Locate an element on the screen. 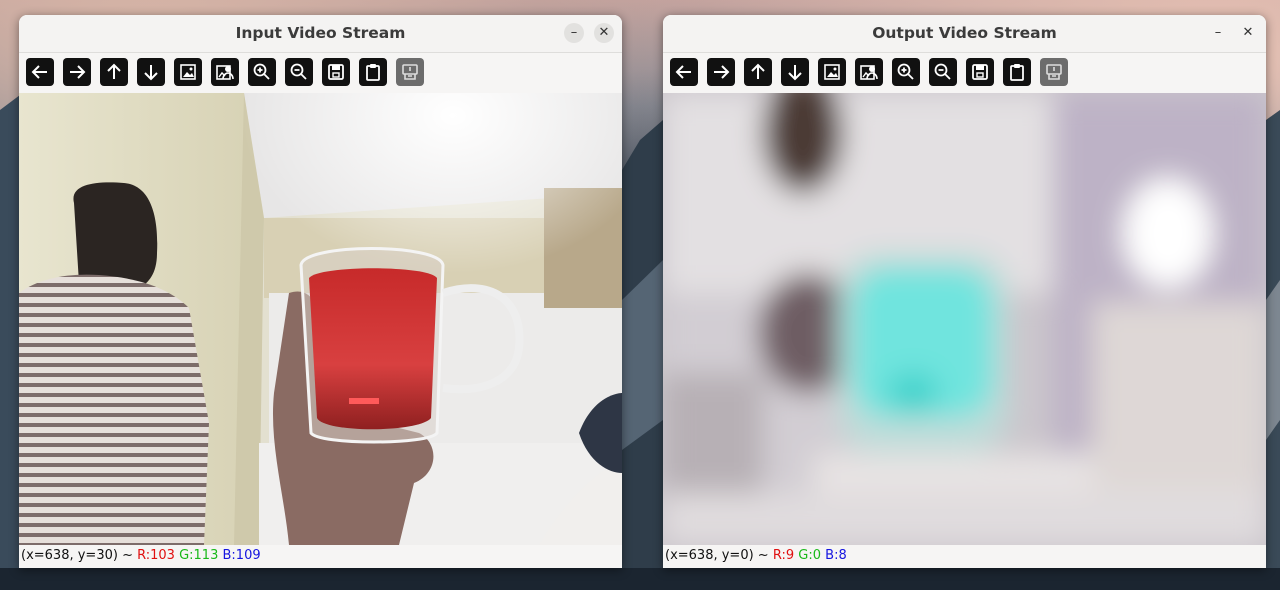 Image resolution: width=1280 pixels, height=590 pixels. green-value: G:113 is located at coordinates (199, 555).